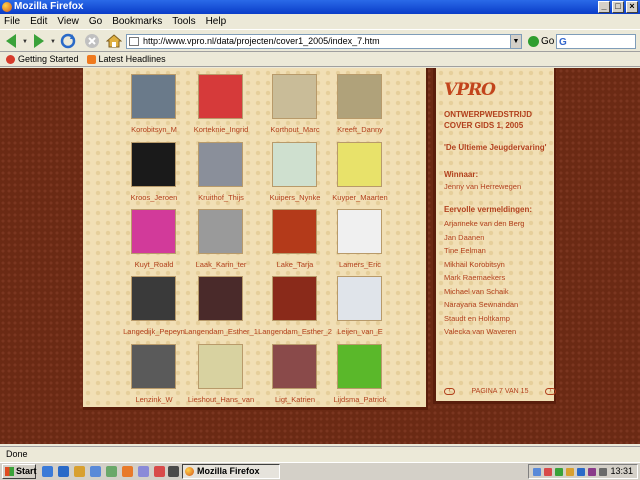  Describe the element at coordinates (7, 7) in the screenshot. I see `firefox-icon` at that location.